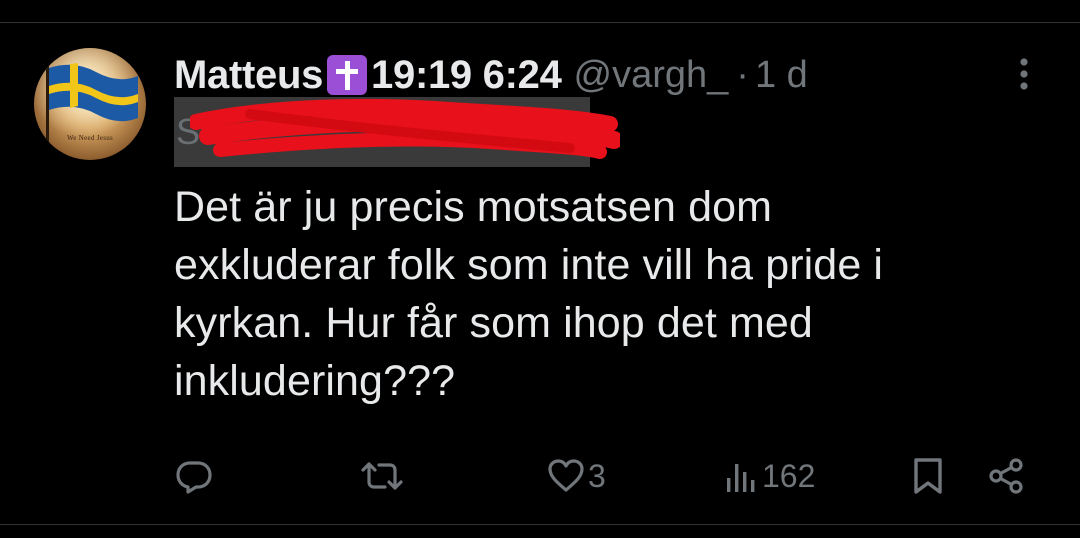 Image resolution: width=1080 pixels, height=538 pixels. I want to click on share-icon, so click(1006, 476).